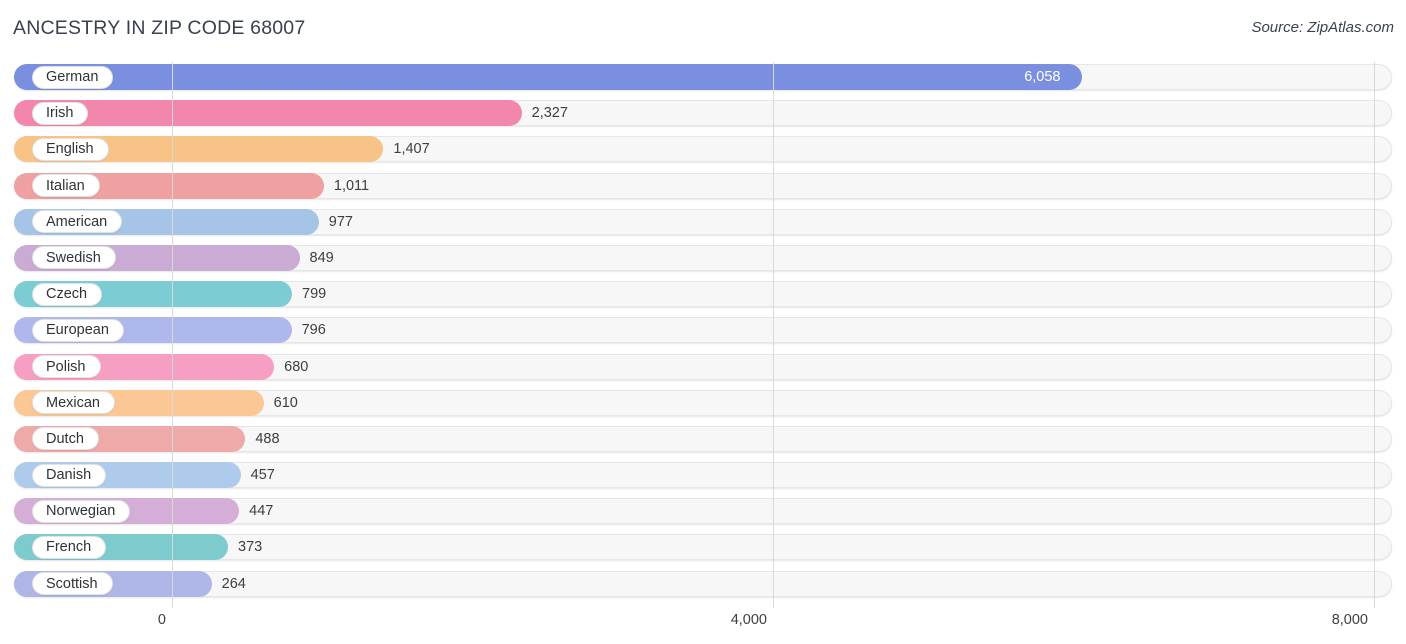 Image resolution: width=1406 pixels, height=644 pixels. Describe the element at coordinates (78, 330) in the screenshot. I see `bar-label-european: European` at that location.